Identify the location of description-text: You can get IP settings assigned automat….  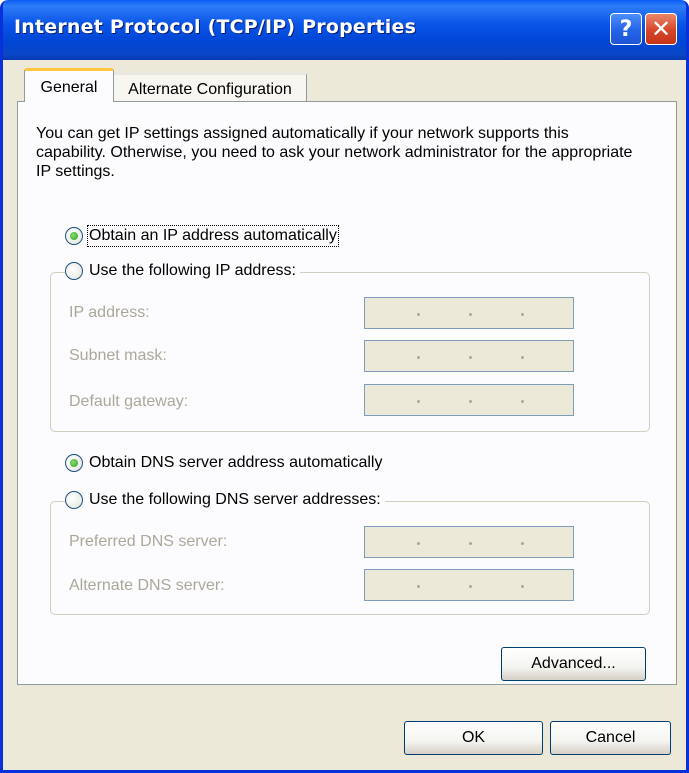
(334, 152).